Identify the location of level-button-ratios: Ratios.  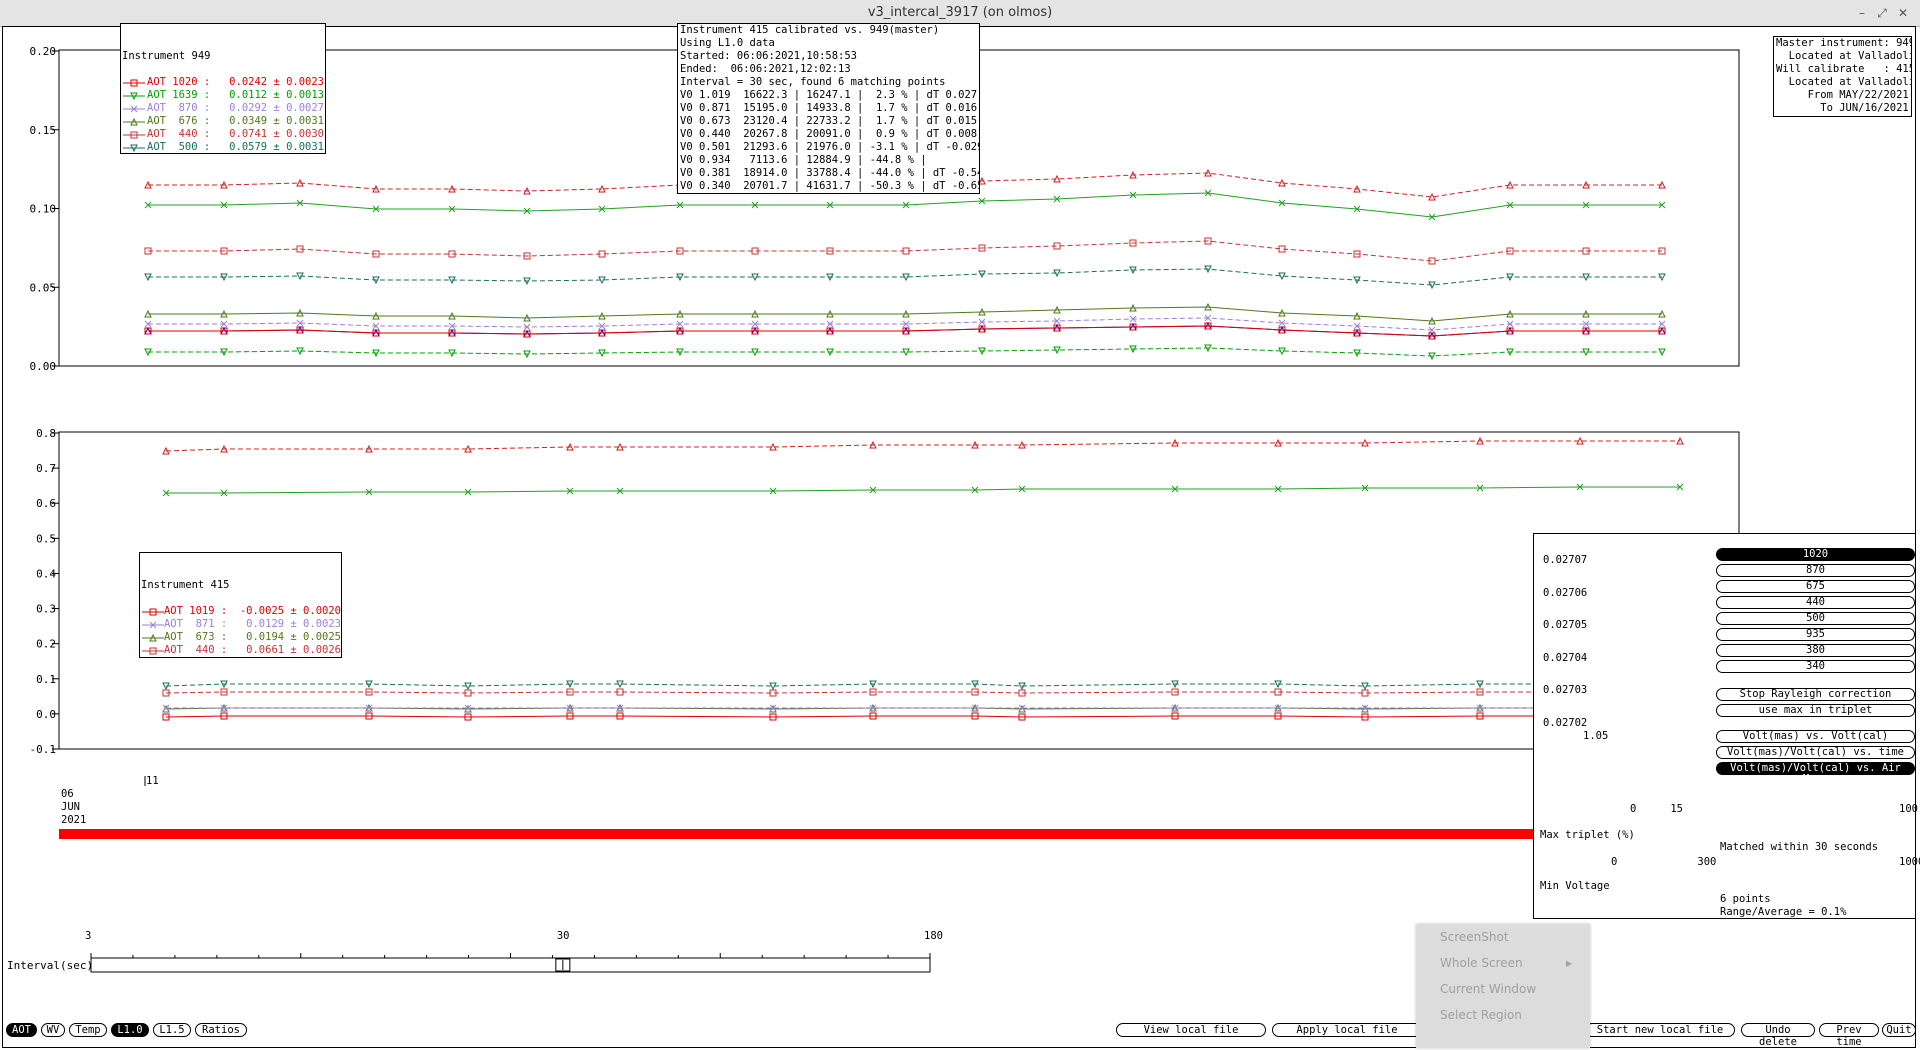
(221, 1030).